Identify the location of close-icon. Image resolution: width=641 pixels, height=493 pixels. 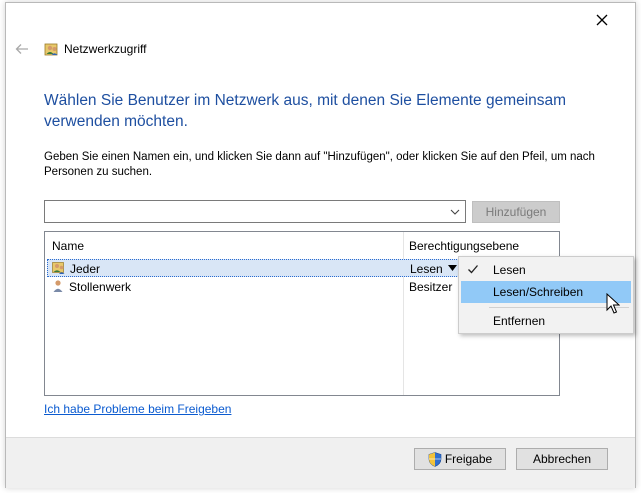
(602, 20).